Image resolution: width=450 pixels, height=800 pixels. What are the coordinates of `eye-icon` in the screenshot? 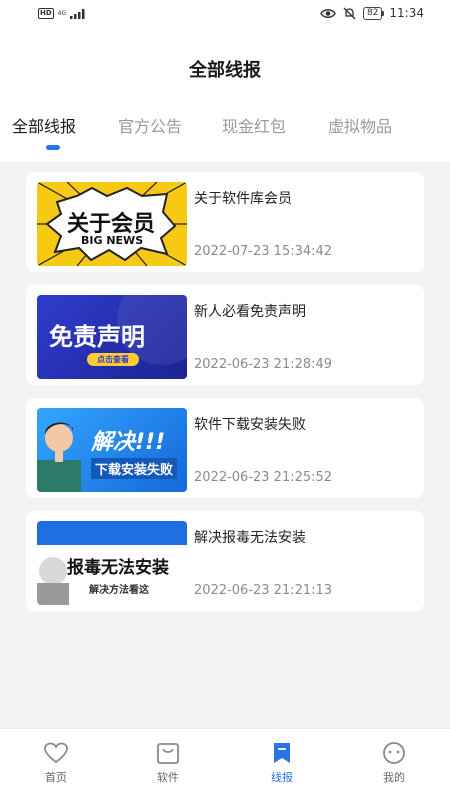 It's located at (328, 13).